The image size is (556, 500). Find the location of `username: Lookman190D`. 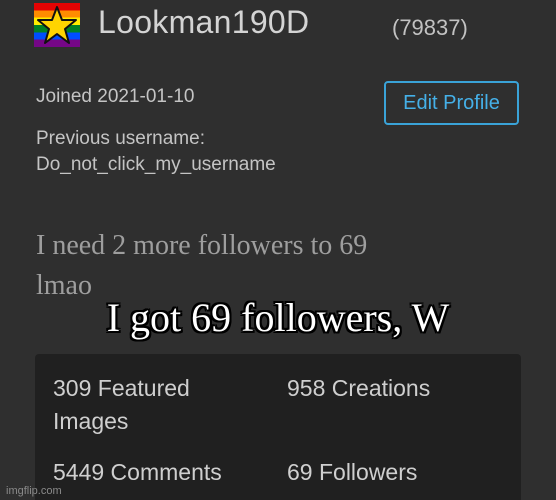

username: Lookman190D is located at coordinates (204, 22).